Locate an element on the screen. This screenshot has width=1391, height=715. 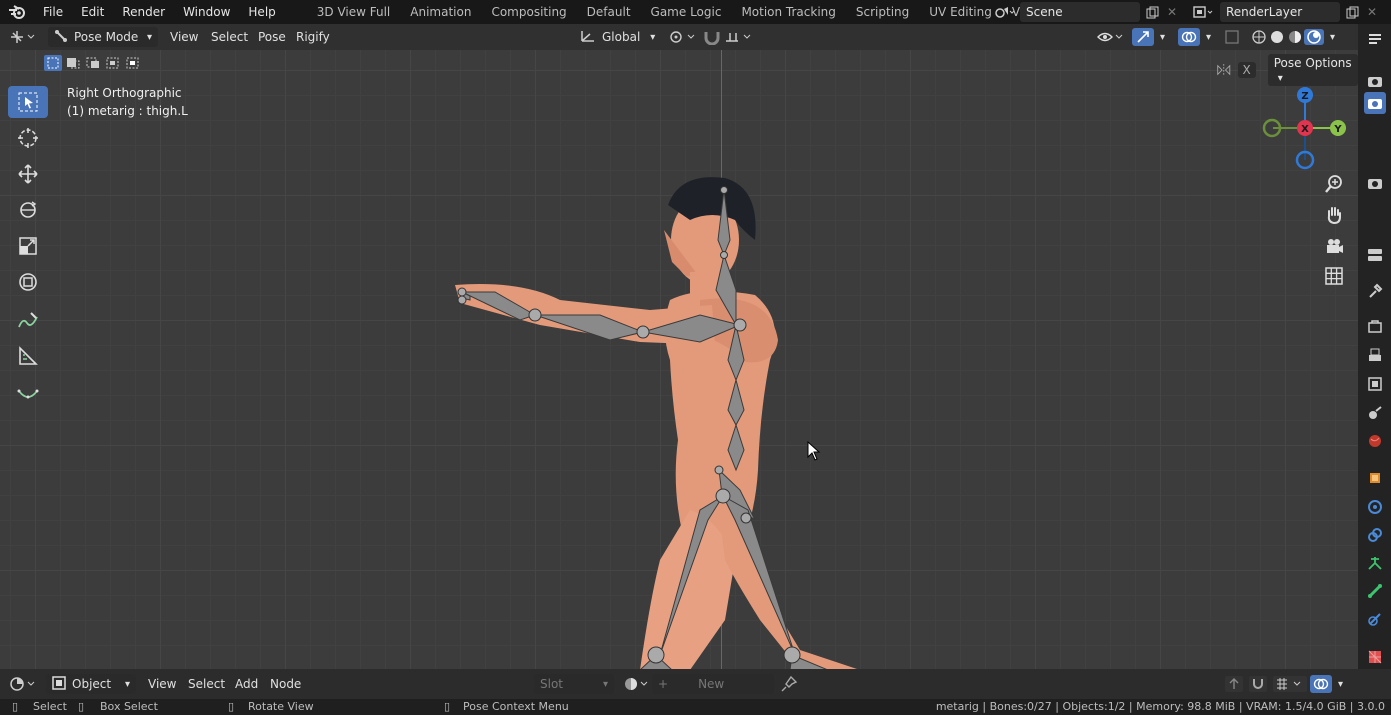
snap-toggle is located at coordinates (712, 37).